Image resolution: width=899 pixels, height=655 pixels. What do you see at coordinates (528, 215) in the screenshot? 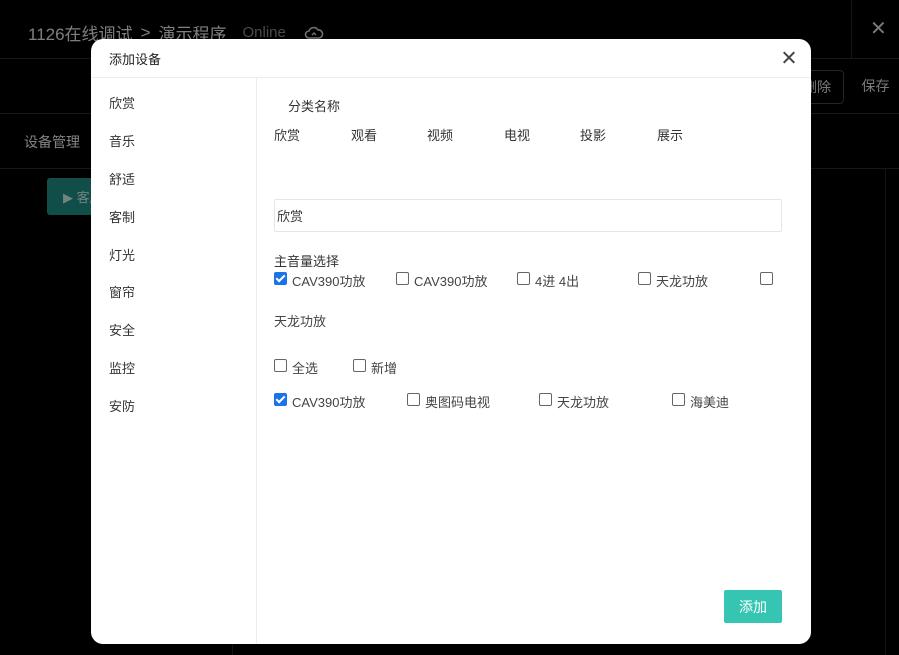
I see `category-name-input` at bounding box center [528, 215].